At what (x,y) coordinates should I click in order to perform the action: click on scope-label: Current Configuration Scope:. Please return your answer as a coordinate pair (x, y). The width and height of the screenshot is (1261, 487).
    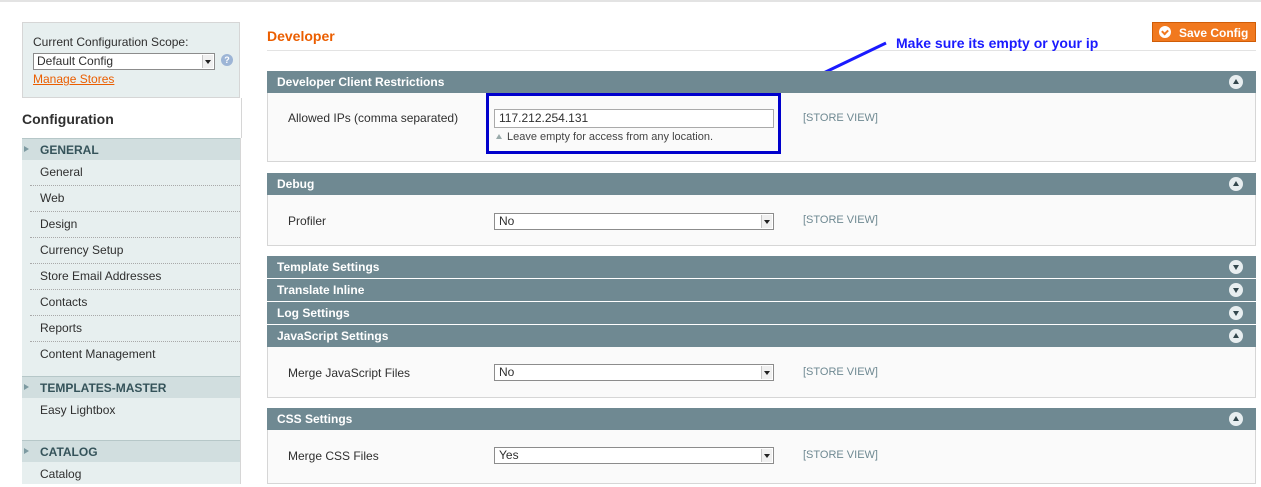
    Looking at the image, I should click on (111, 42).